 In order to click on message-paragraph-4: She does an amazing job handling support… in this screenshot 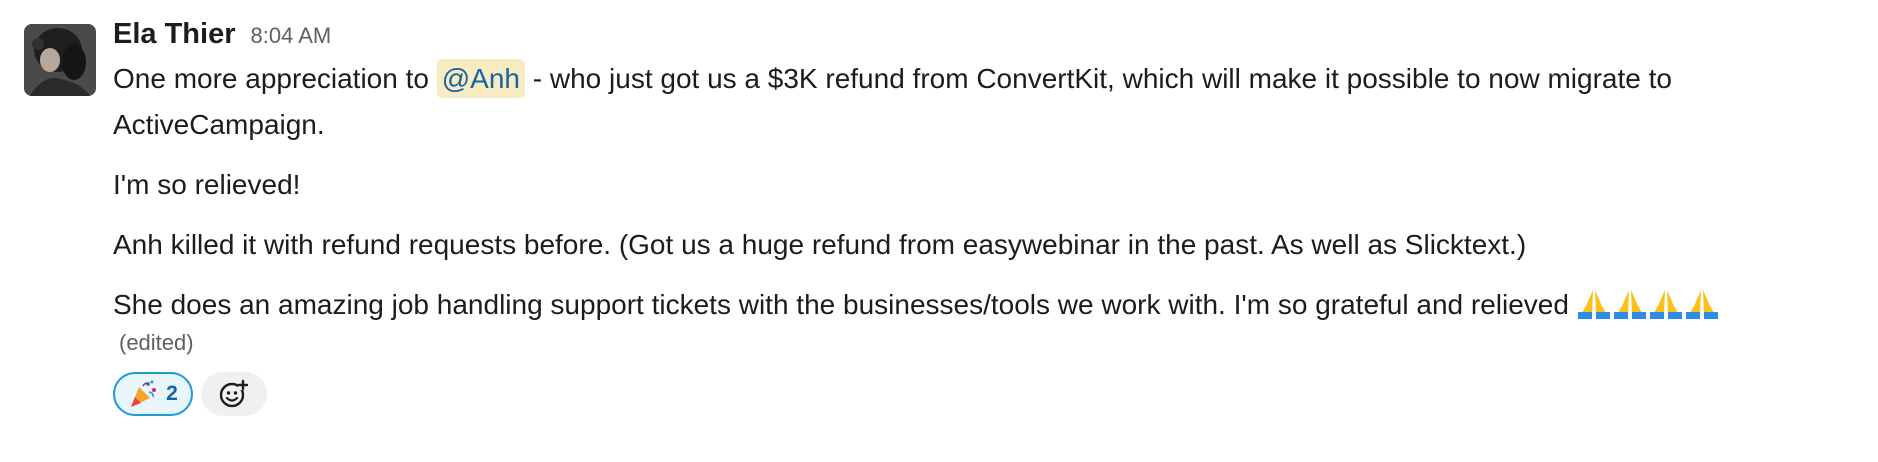, I will do `click(983, 305)`.